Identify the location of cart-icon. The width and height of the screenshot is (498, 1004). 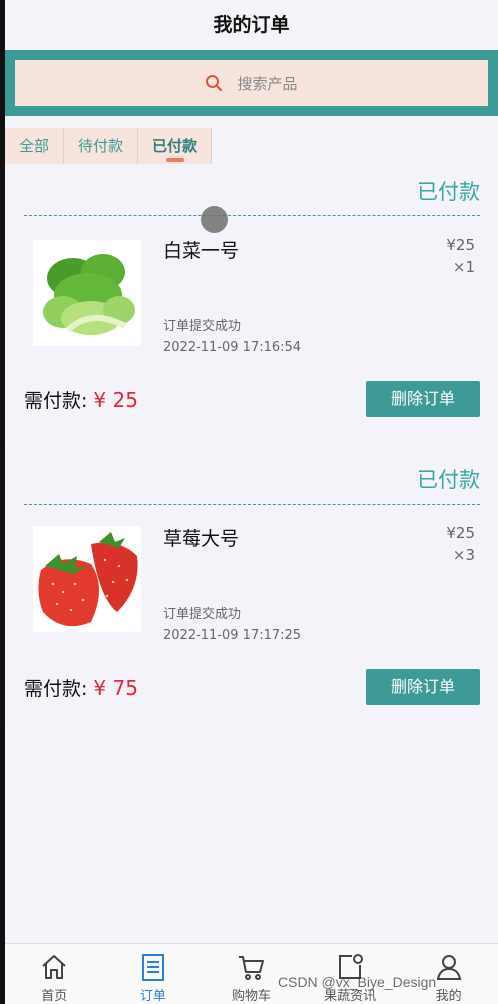
(252, 968).